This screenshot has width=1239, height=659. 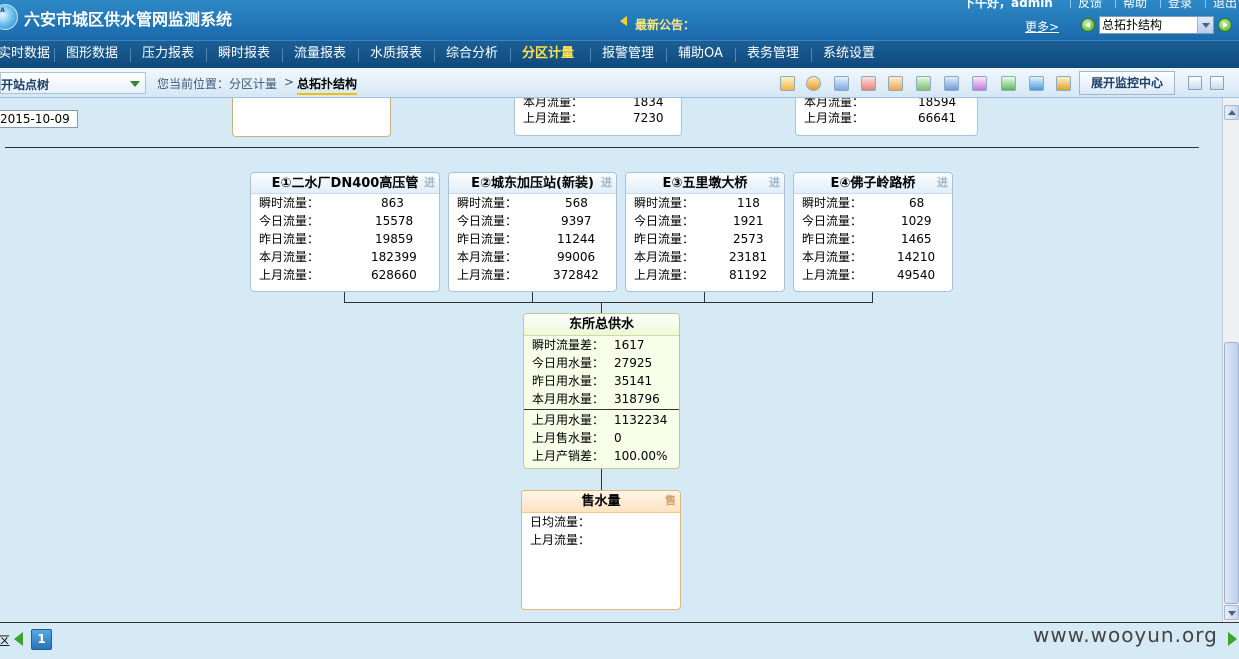 What do you see at coordinates (1180, 5) in the screenshot?
I see `login-link: 登录` at bounding box center [1180, 5].